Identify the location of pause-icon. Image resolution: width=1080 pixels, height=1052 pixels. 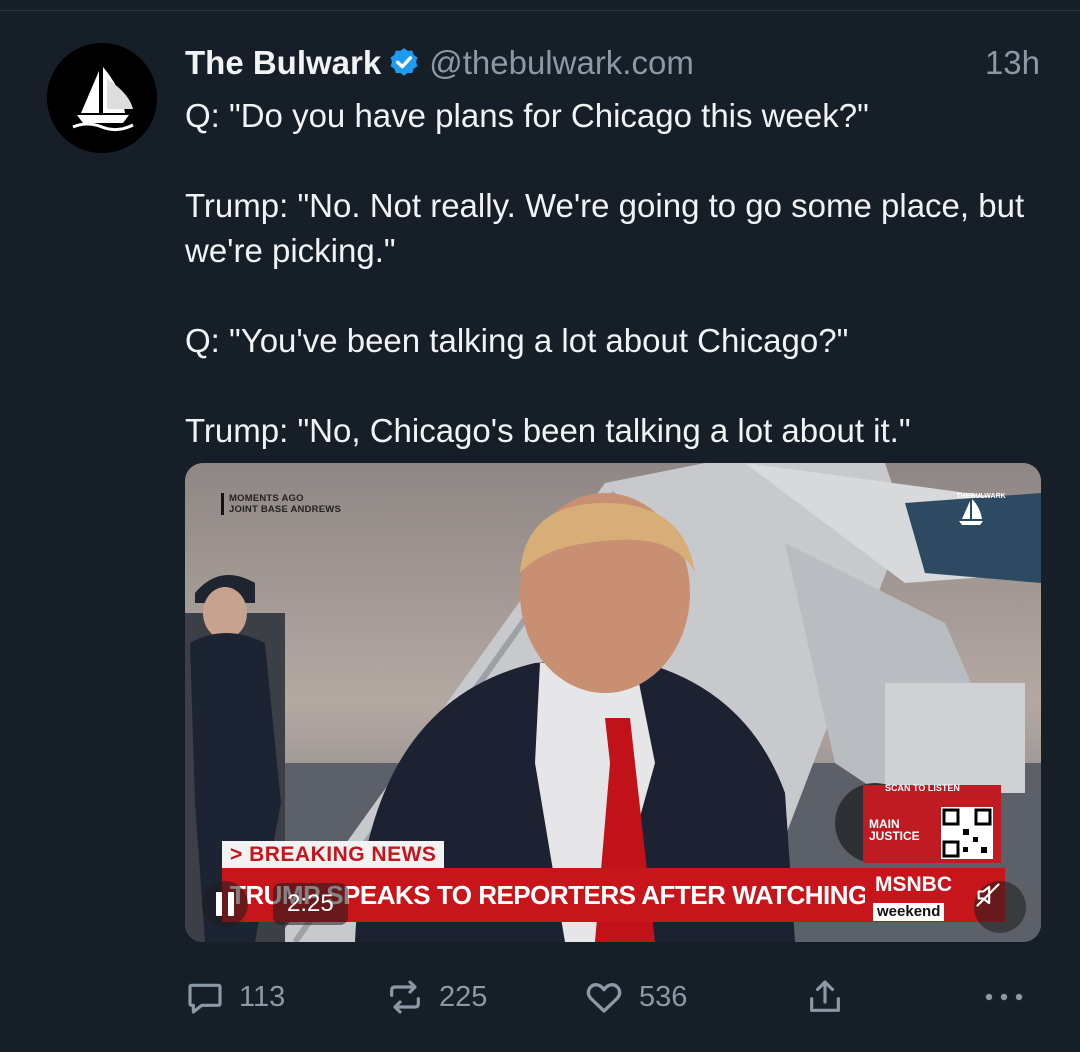
(219, 904).